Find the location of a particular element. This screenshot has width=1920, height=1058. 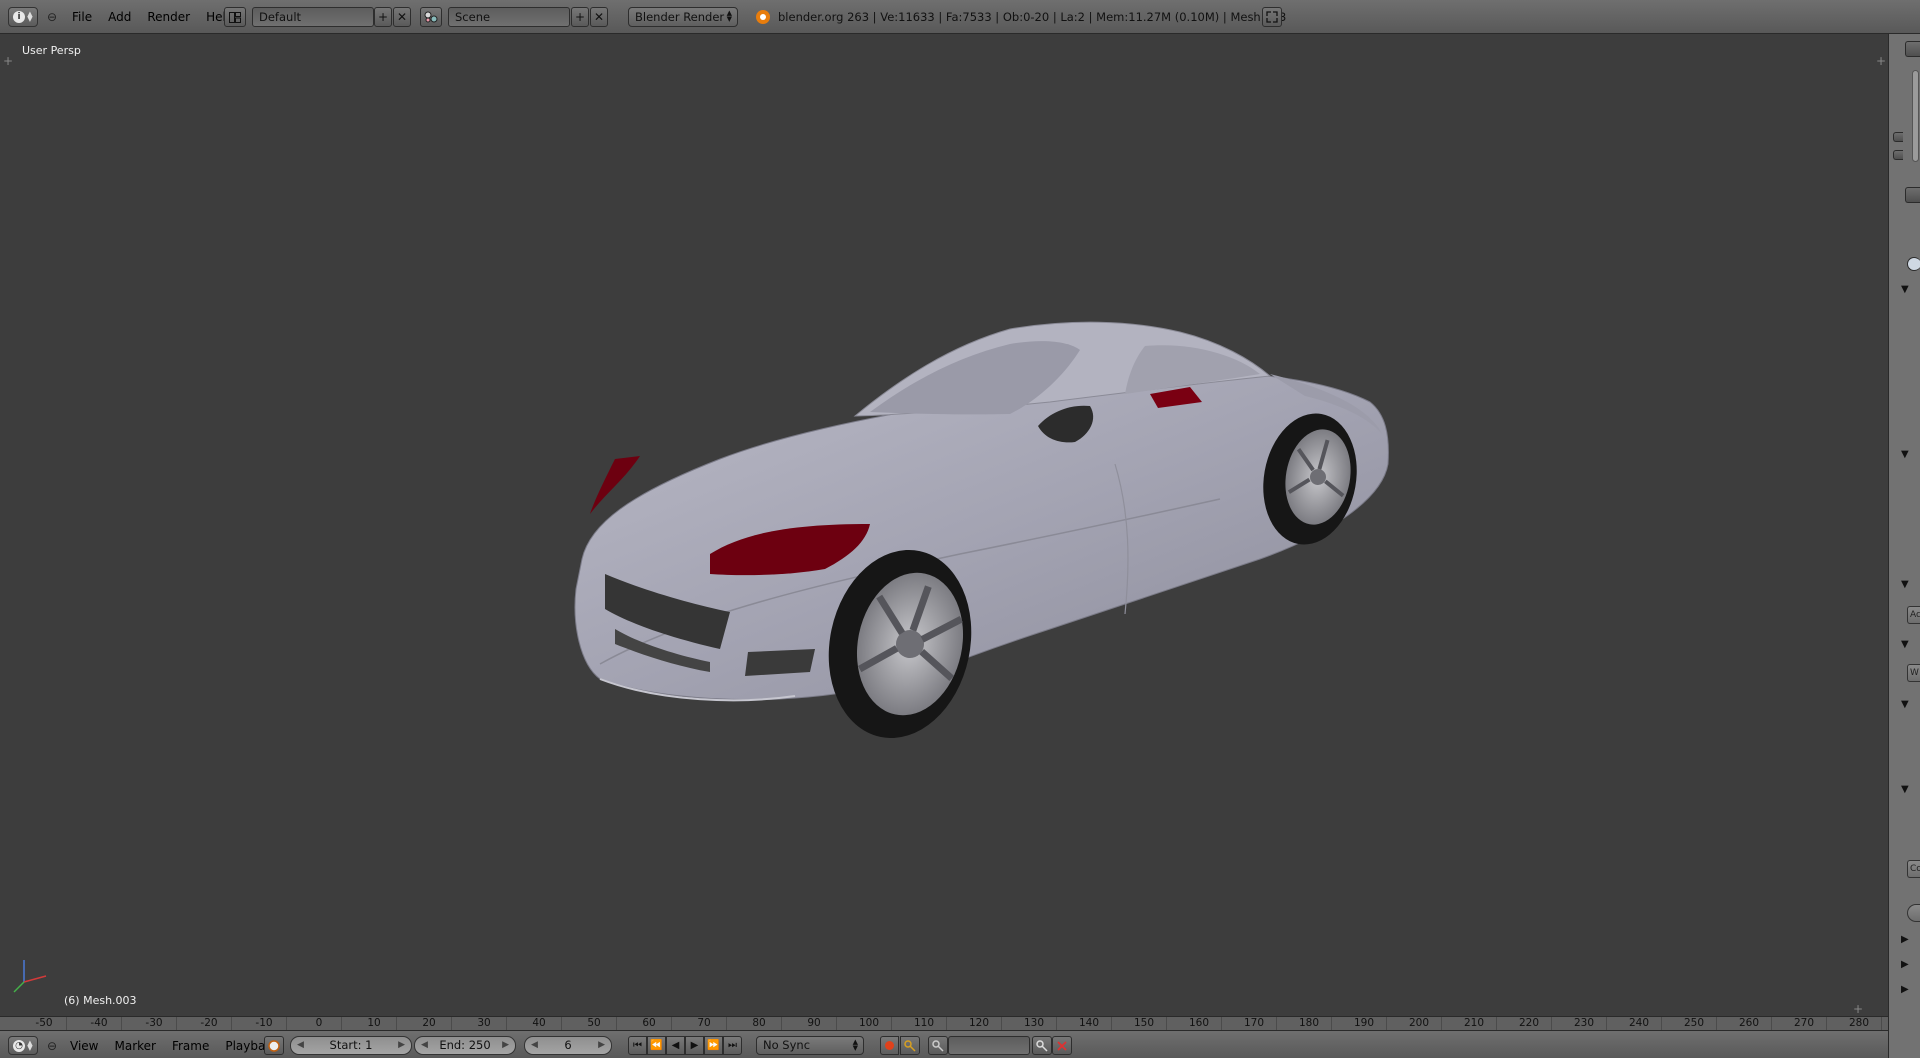

menu-frame: Frame is located at coordinates (190, 1045).